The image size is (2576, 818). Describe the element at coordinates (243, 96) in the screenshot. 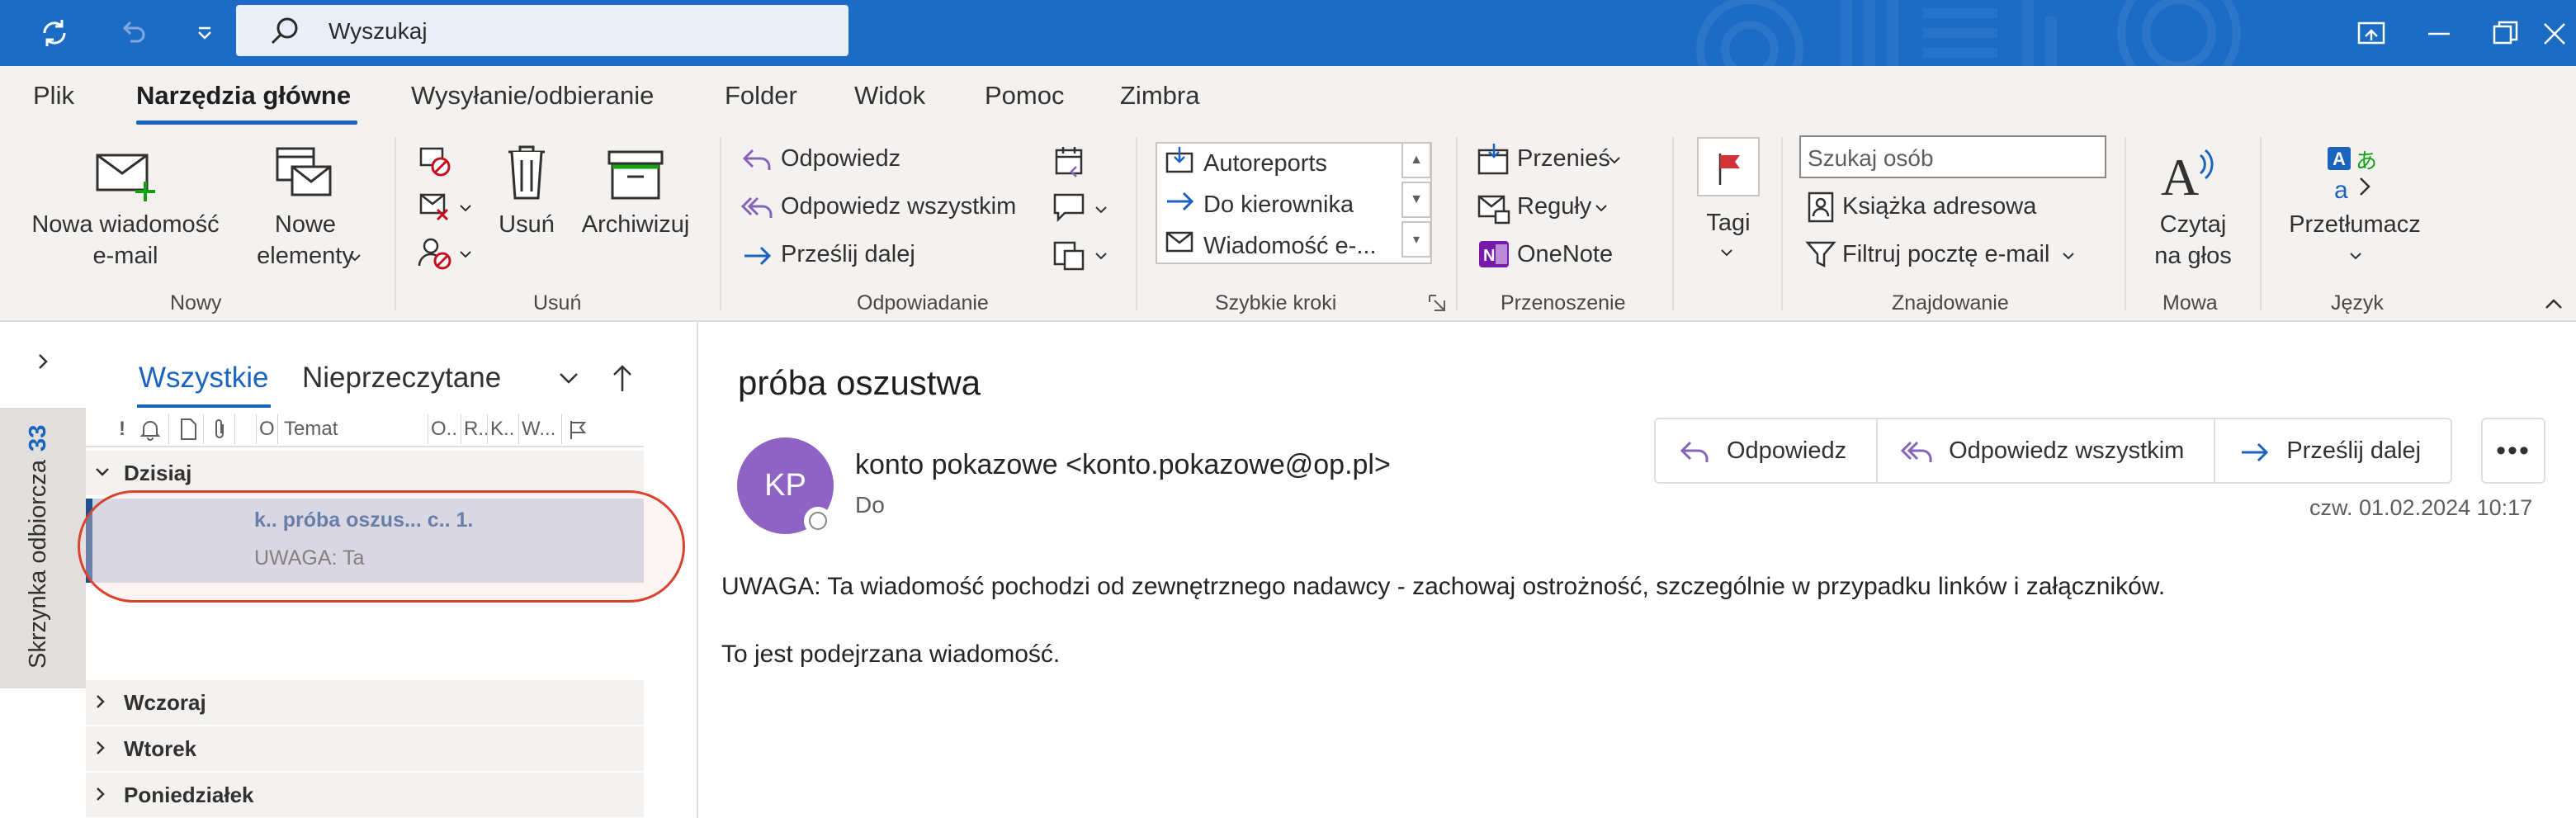

I see `tab-narzedzia-glowne: Narzędzia główne` at that location.